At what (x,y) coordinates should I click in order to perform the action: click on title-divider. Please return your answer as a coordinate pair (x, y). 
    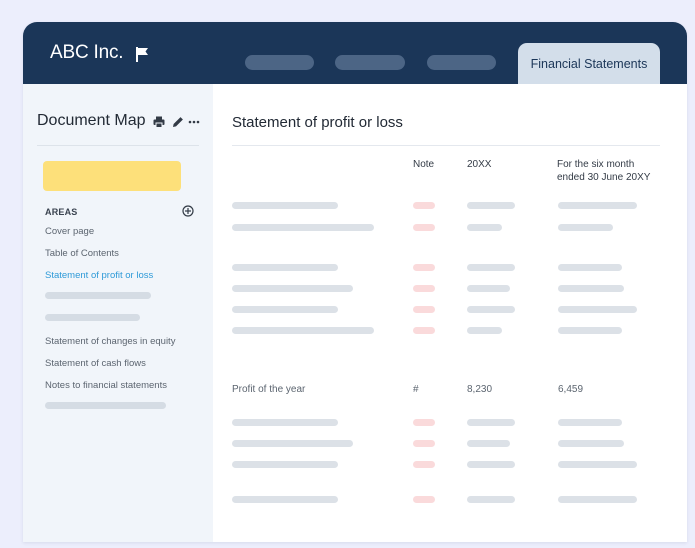
    Looking at the image, I should click on (446, 145).